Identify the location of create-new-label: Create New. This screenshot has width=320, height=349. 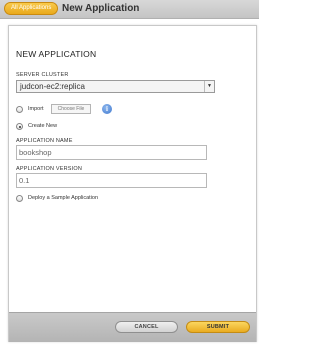
(43, 126).